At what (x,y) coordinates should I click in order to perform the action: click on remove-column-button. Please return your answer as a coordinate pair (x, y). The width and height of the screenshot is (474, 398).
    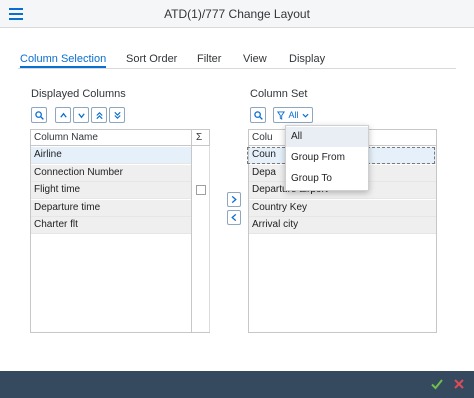
    Looking at the image, I should click on (234, 217).